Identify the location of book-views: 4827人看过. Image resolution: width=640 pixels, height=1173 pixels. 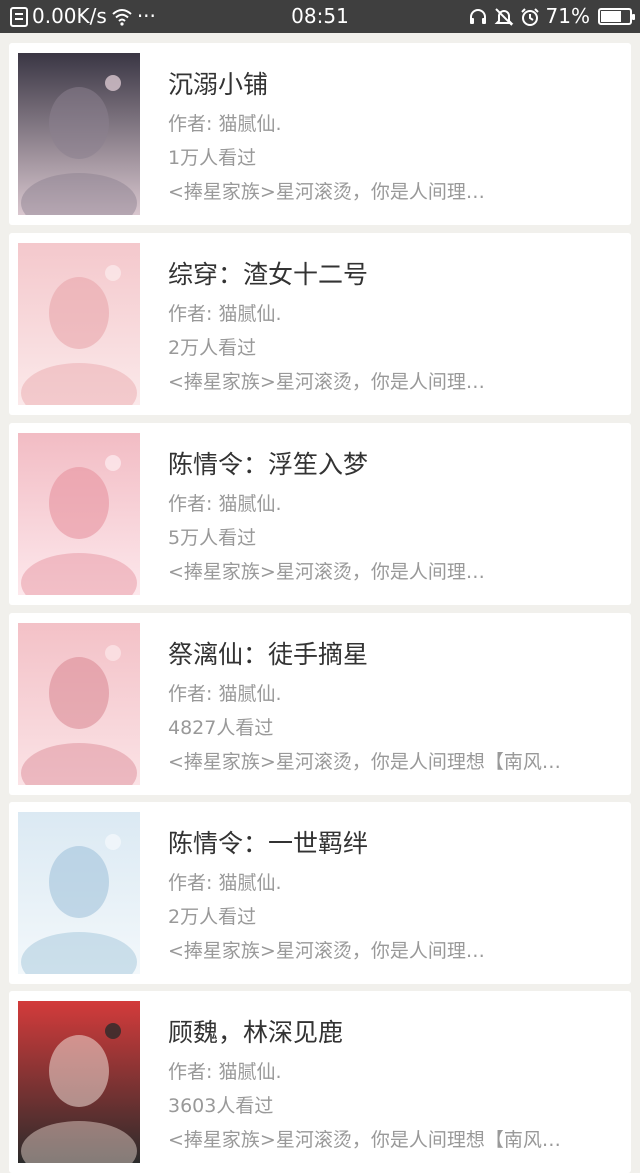
(221, 728).